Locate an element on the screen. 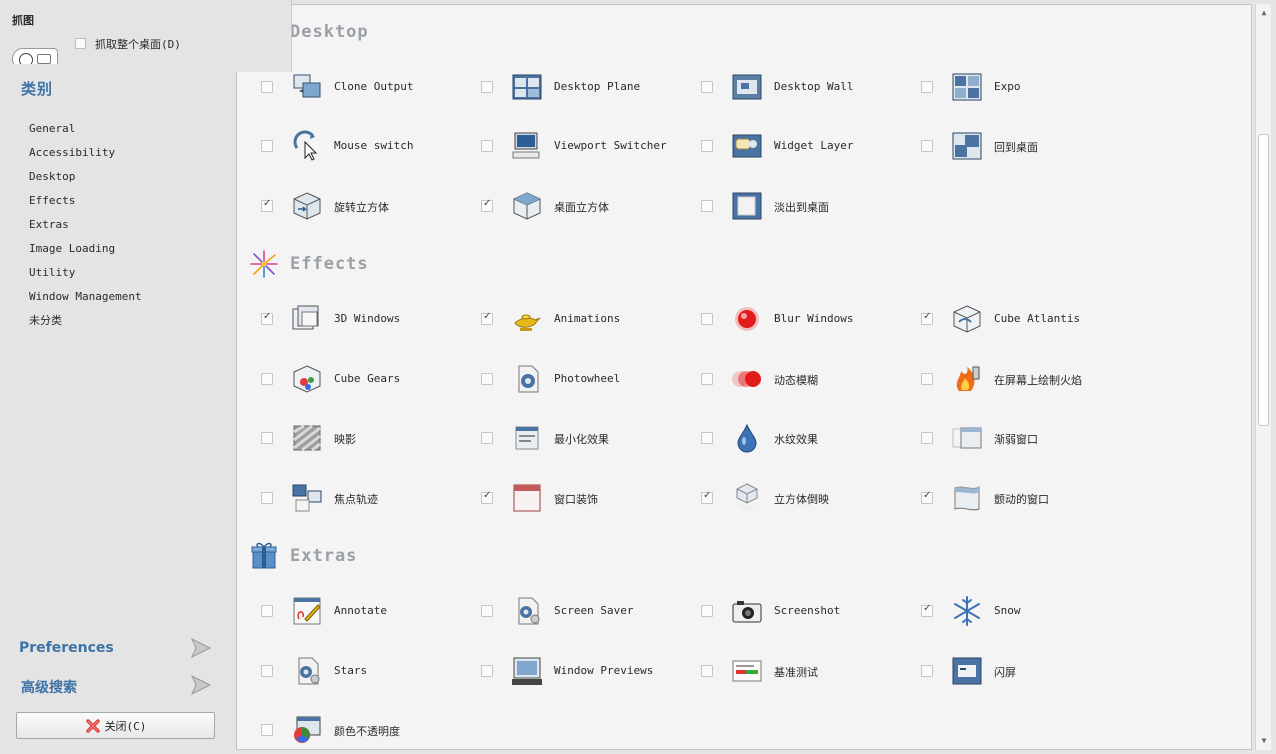 Image resolution: width=1276 pixels, height=754 pixels. plugin-tile: 动态模糊 is located at coordinates (782, 379).